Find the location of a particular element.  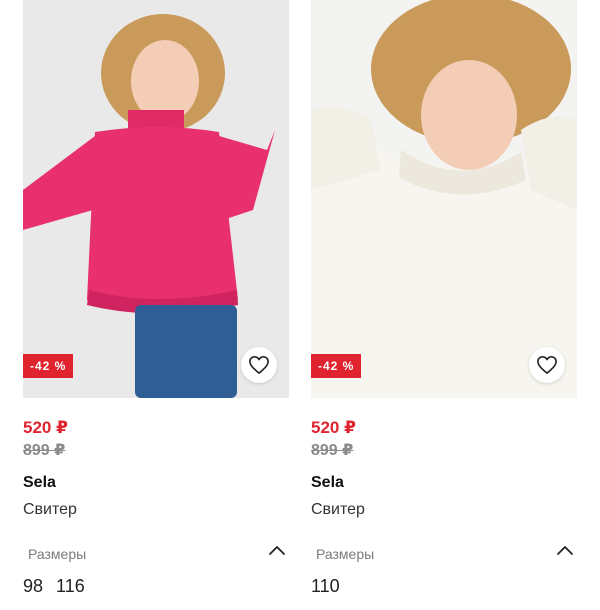

sizes-list: 110 is located at coordinates (325, 586).